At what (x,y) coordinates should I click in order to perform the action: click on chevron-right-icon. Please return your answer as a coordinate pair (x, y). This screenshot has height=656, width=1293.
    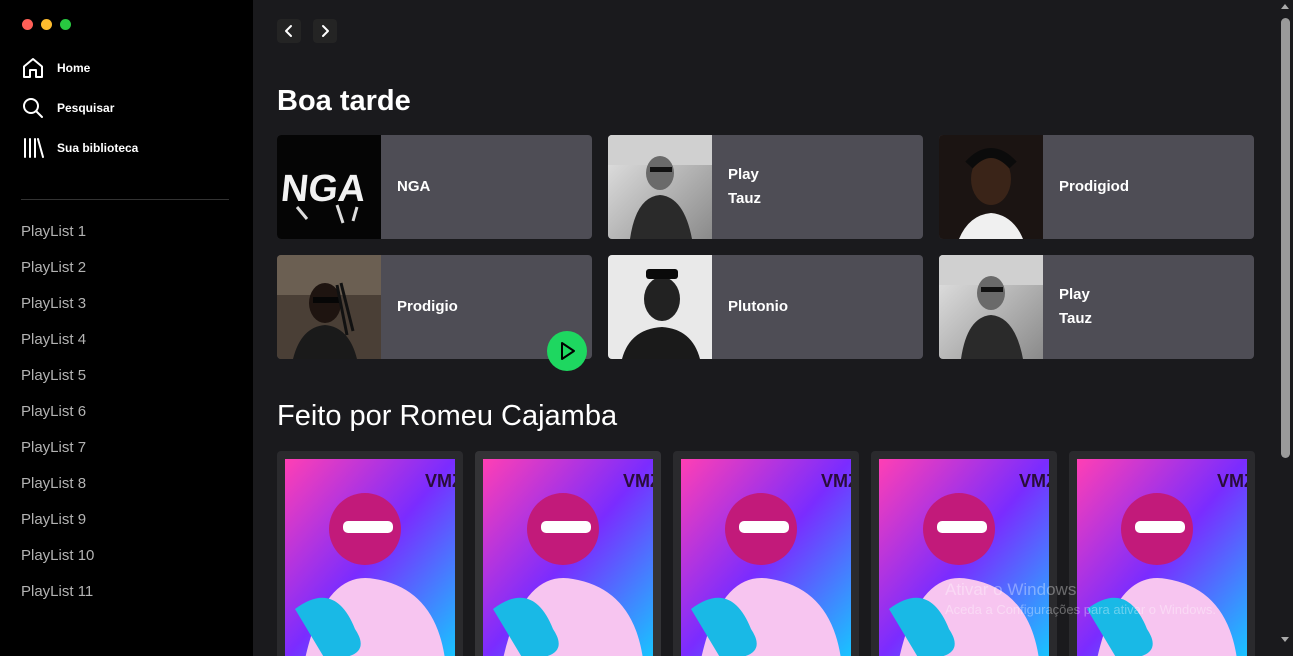
    Looking at the image, I should click on (325, 31).